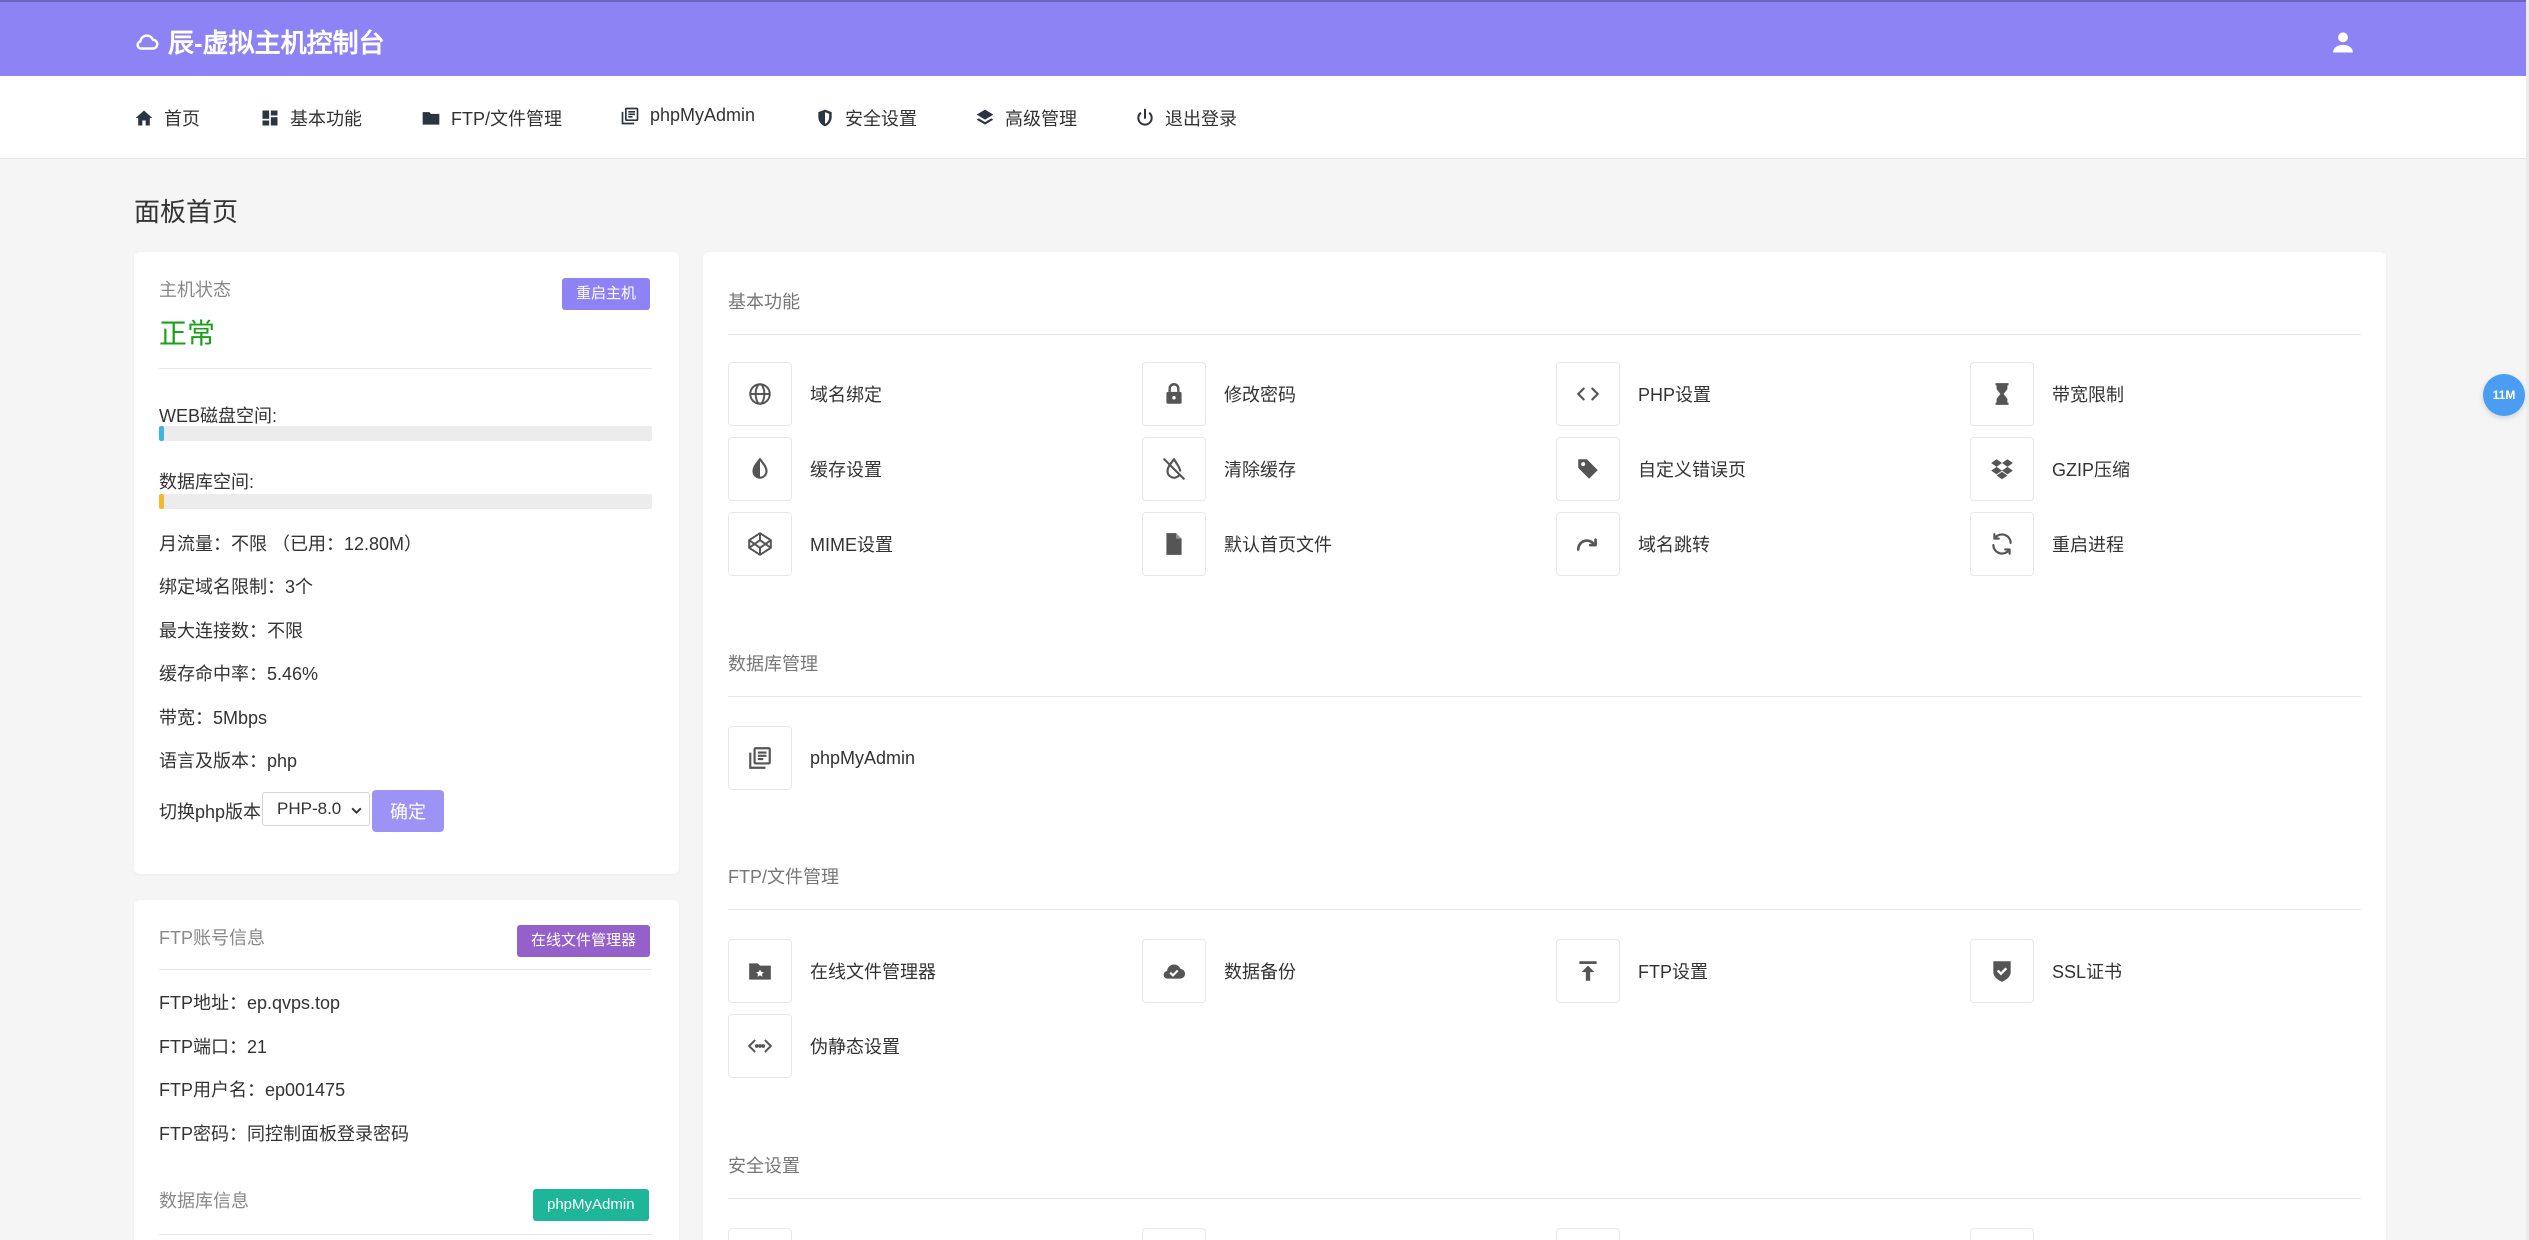 The image size is (2529, 1240). I want to click on func-default-index: 默认首页文件, so click(1237, 544).